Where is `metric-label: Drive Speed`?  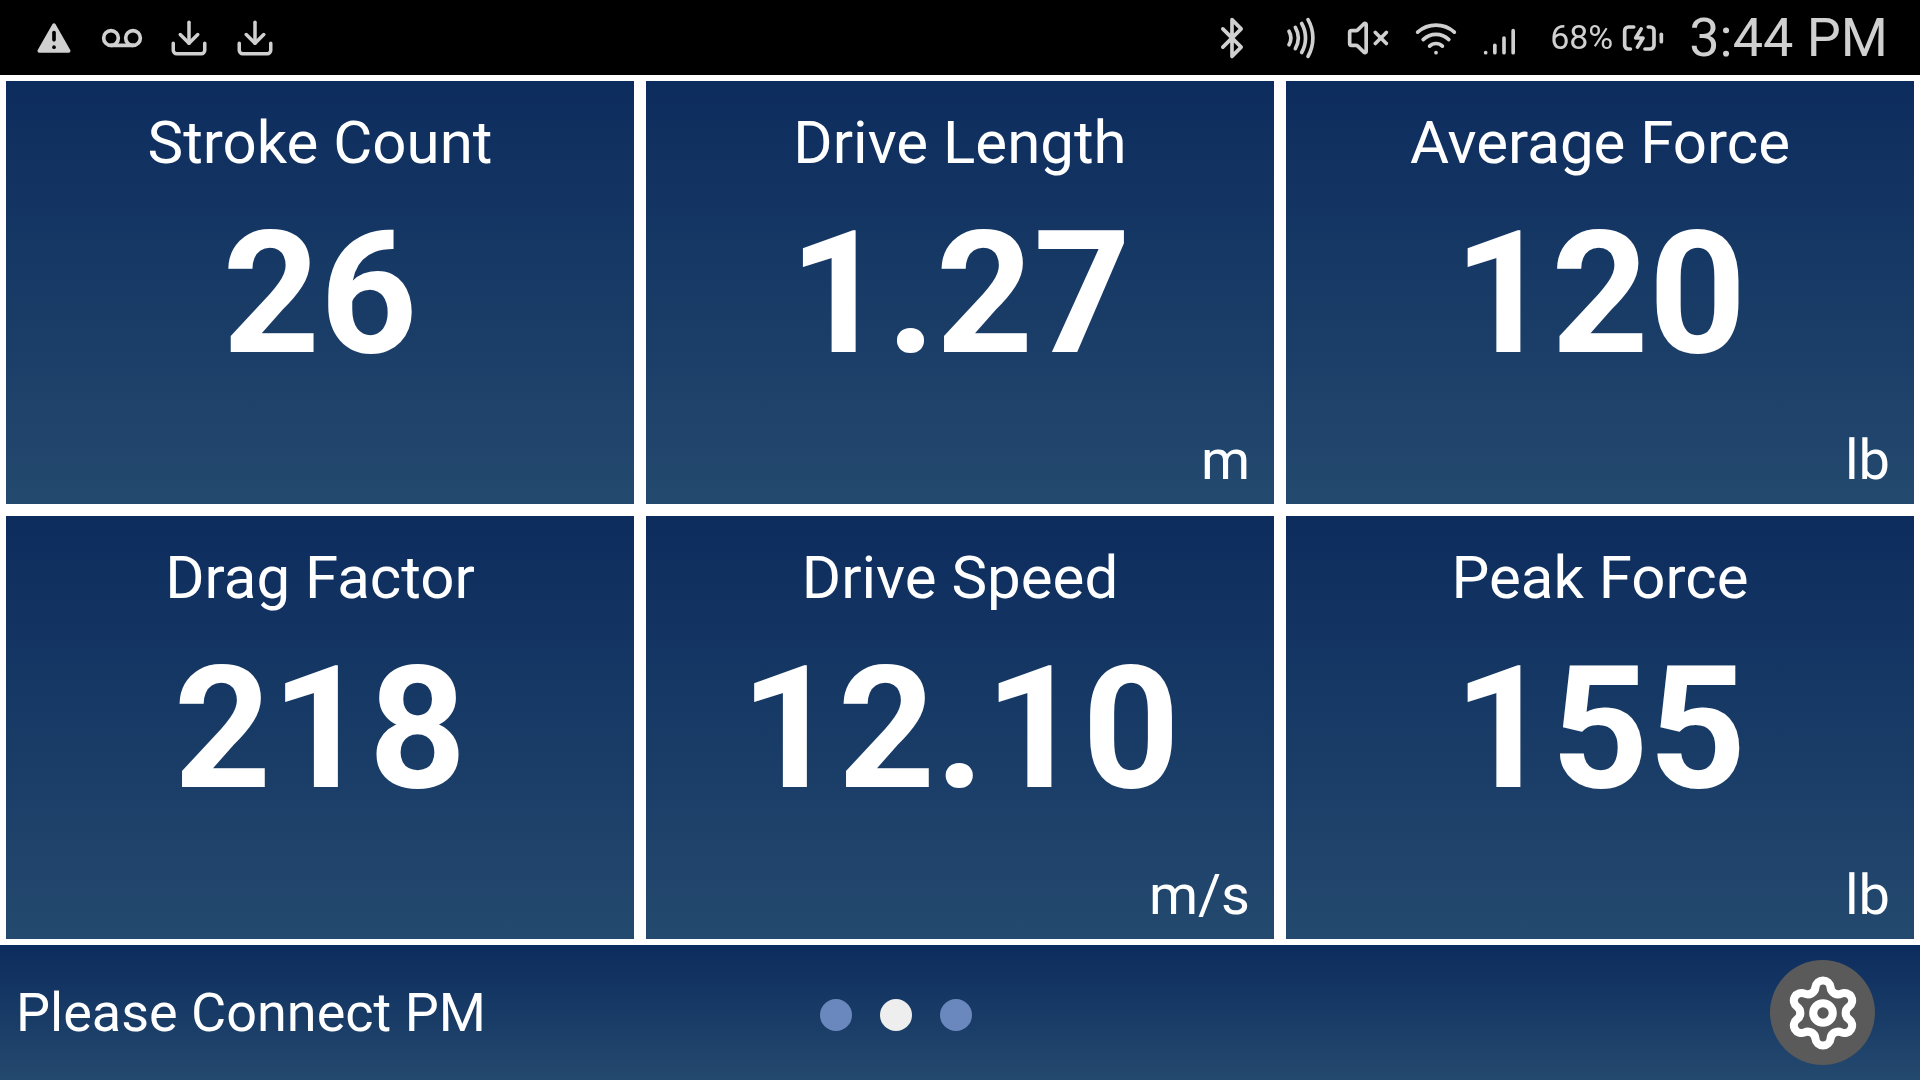
metric-label: Drive Speed is located at coordinates (960, 578).